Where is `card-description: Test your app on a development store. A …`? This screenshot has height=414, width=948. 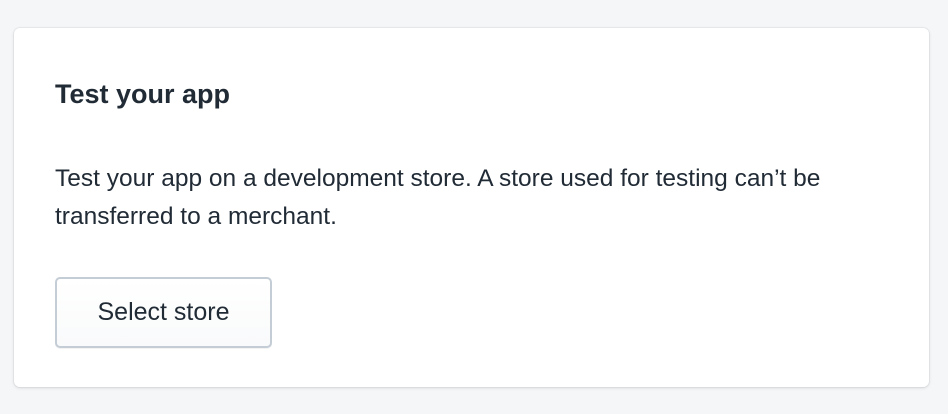 card-description: Test your app on a development store. A … is located at coordinates (438, 197).